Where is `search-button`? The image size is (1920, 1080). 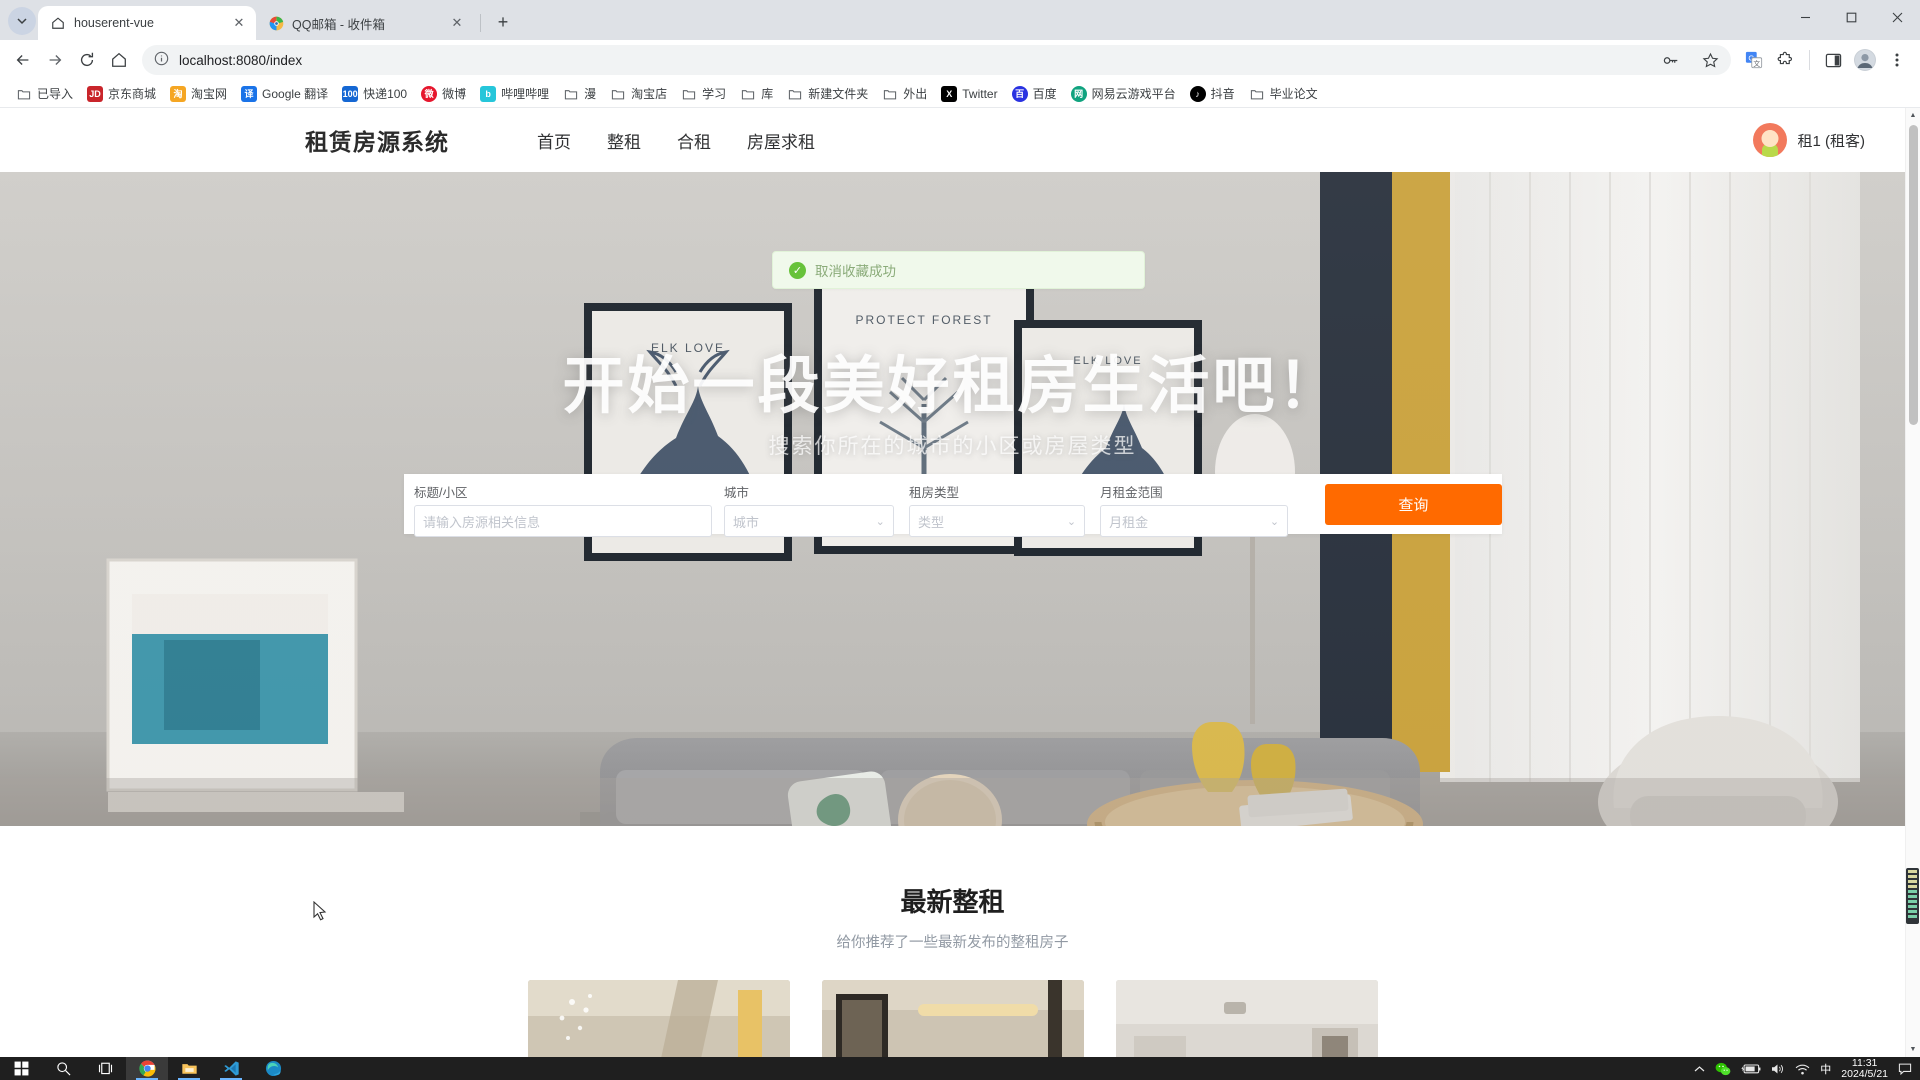
search-button is located at coordinates (63, 1068).